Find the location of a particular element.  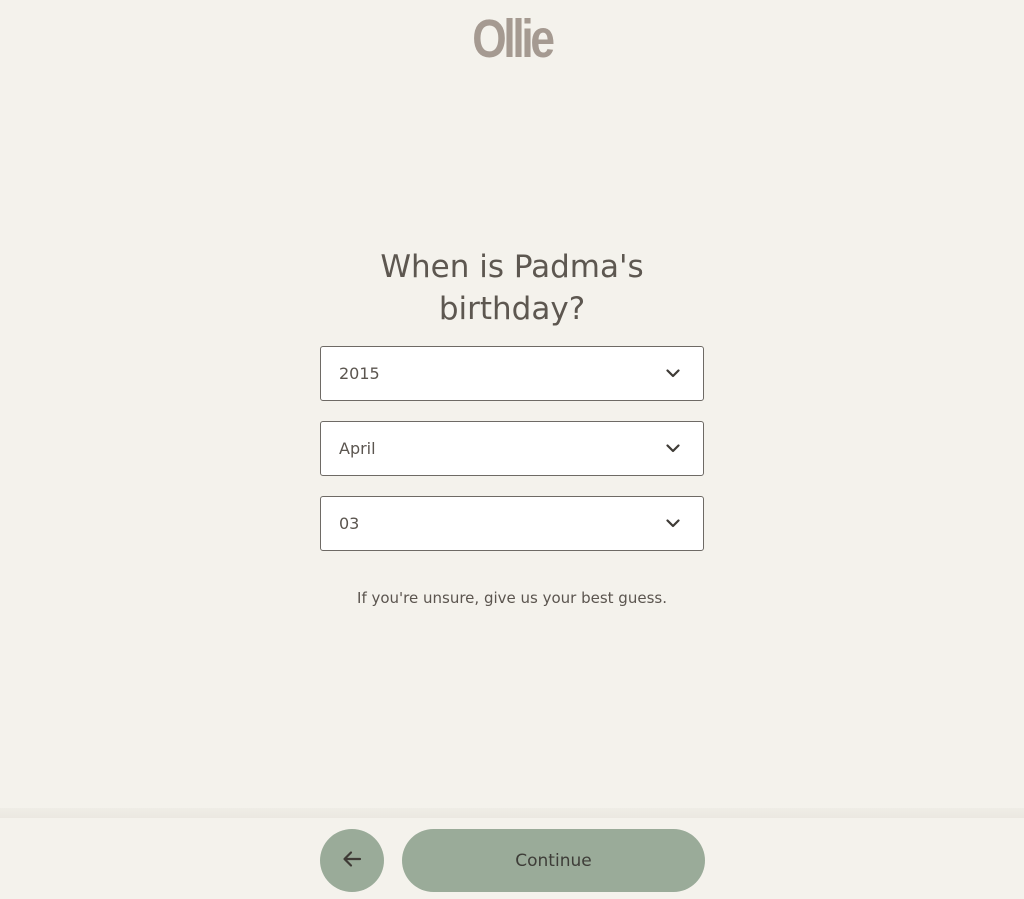

footer-divider is located at coordinates (512, 813).